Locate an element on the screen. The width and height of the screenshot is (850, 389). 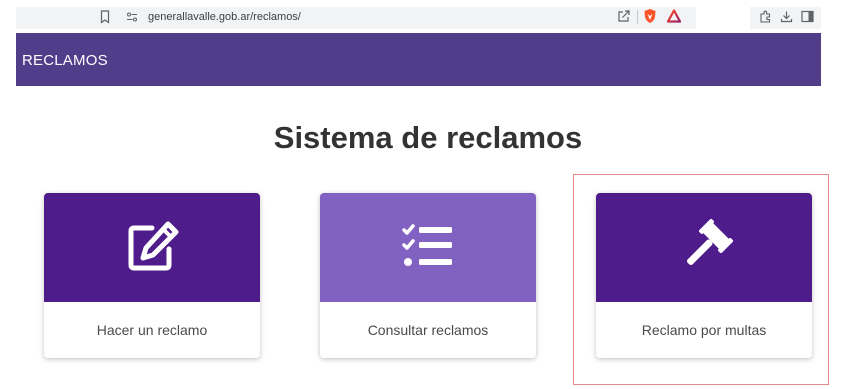
bookmark-icon is located at coordinates (105, 17).